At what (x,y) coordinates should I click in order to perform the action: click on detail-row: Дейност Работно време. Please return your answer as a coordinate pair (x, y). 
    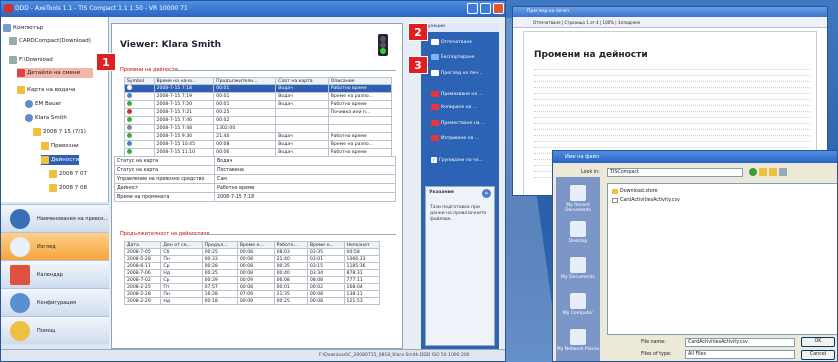
    Looking at the image, I should click on (255, 188).